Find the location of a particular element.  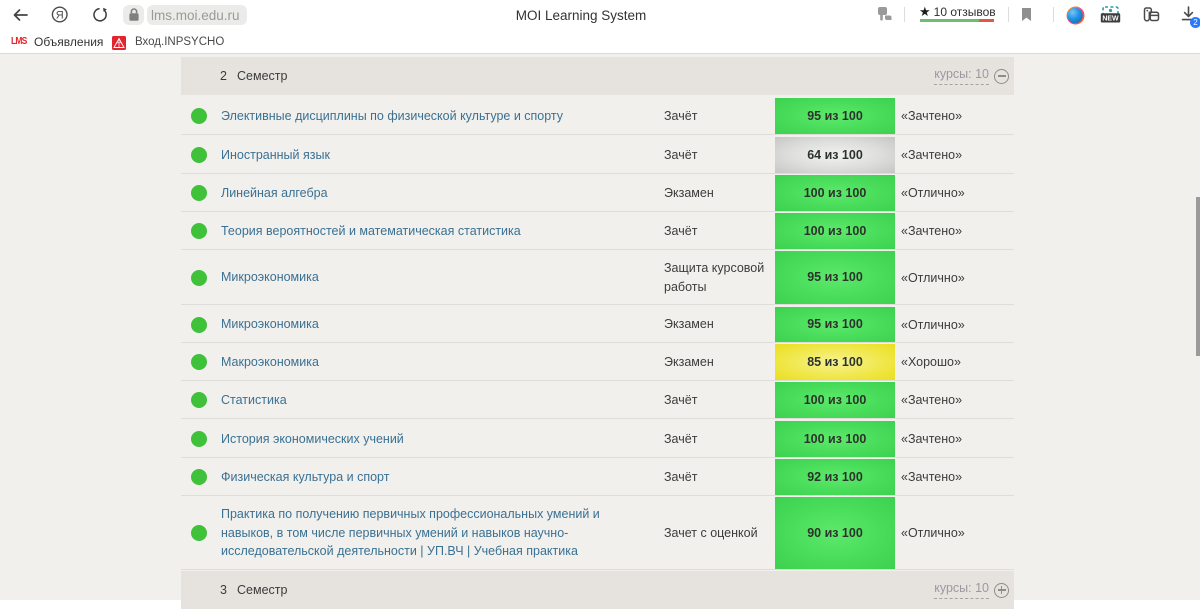

svg-text: NEW is located at coordinates (1110, 19).